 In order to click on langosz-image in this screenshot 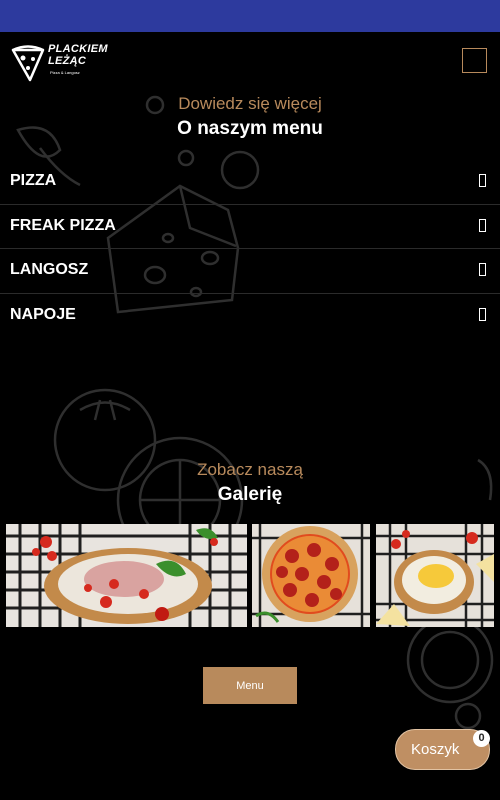, I will do `click(126, 575)`.